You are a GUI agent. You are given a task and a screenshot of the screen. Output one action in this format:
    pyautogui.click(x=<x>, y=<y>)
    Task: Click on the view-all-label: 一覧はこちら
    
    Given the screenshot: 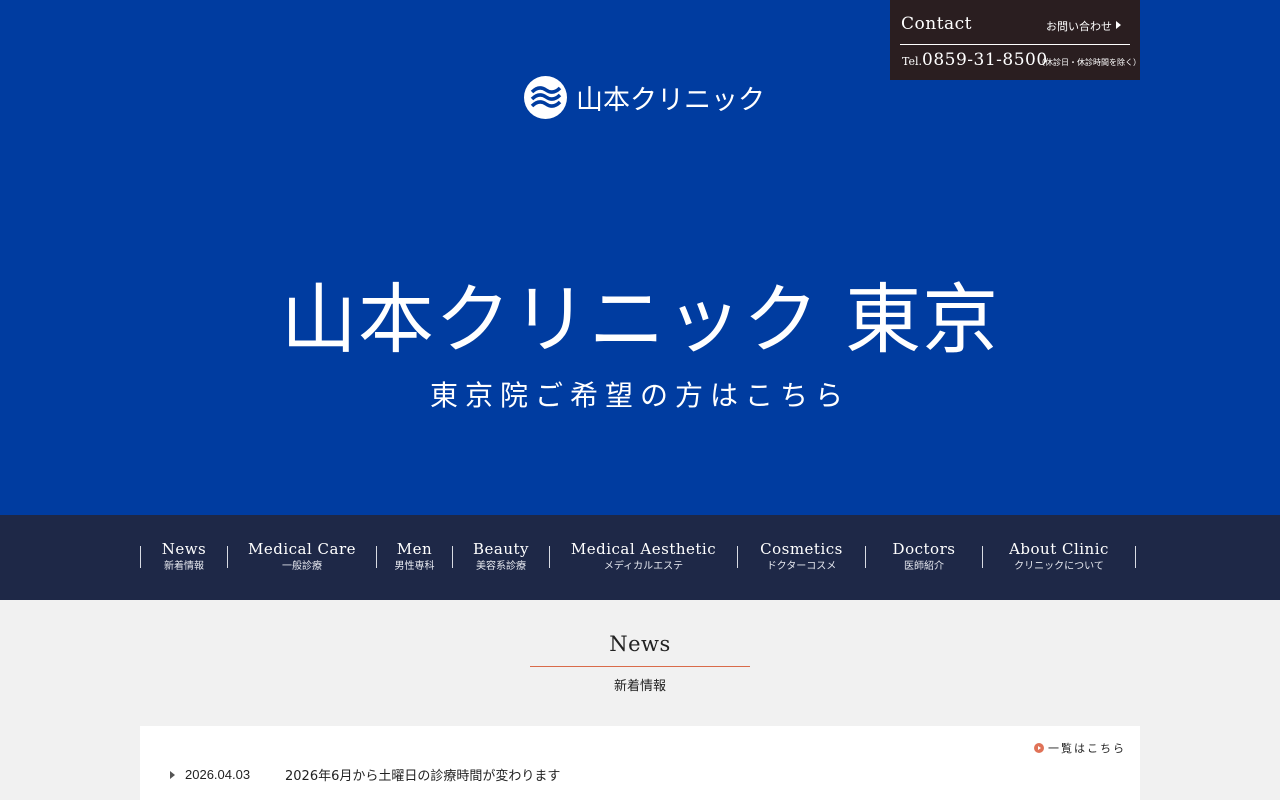 What is the action you would take?
    pyautogui.click(x=1087, y=748)
    